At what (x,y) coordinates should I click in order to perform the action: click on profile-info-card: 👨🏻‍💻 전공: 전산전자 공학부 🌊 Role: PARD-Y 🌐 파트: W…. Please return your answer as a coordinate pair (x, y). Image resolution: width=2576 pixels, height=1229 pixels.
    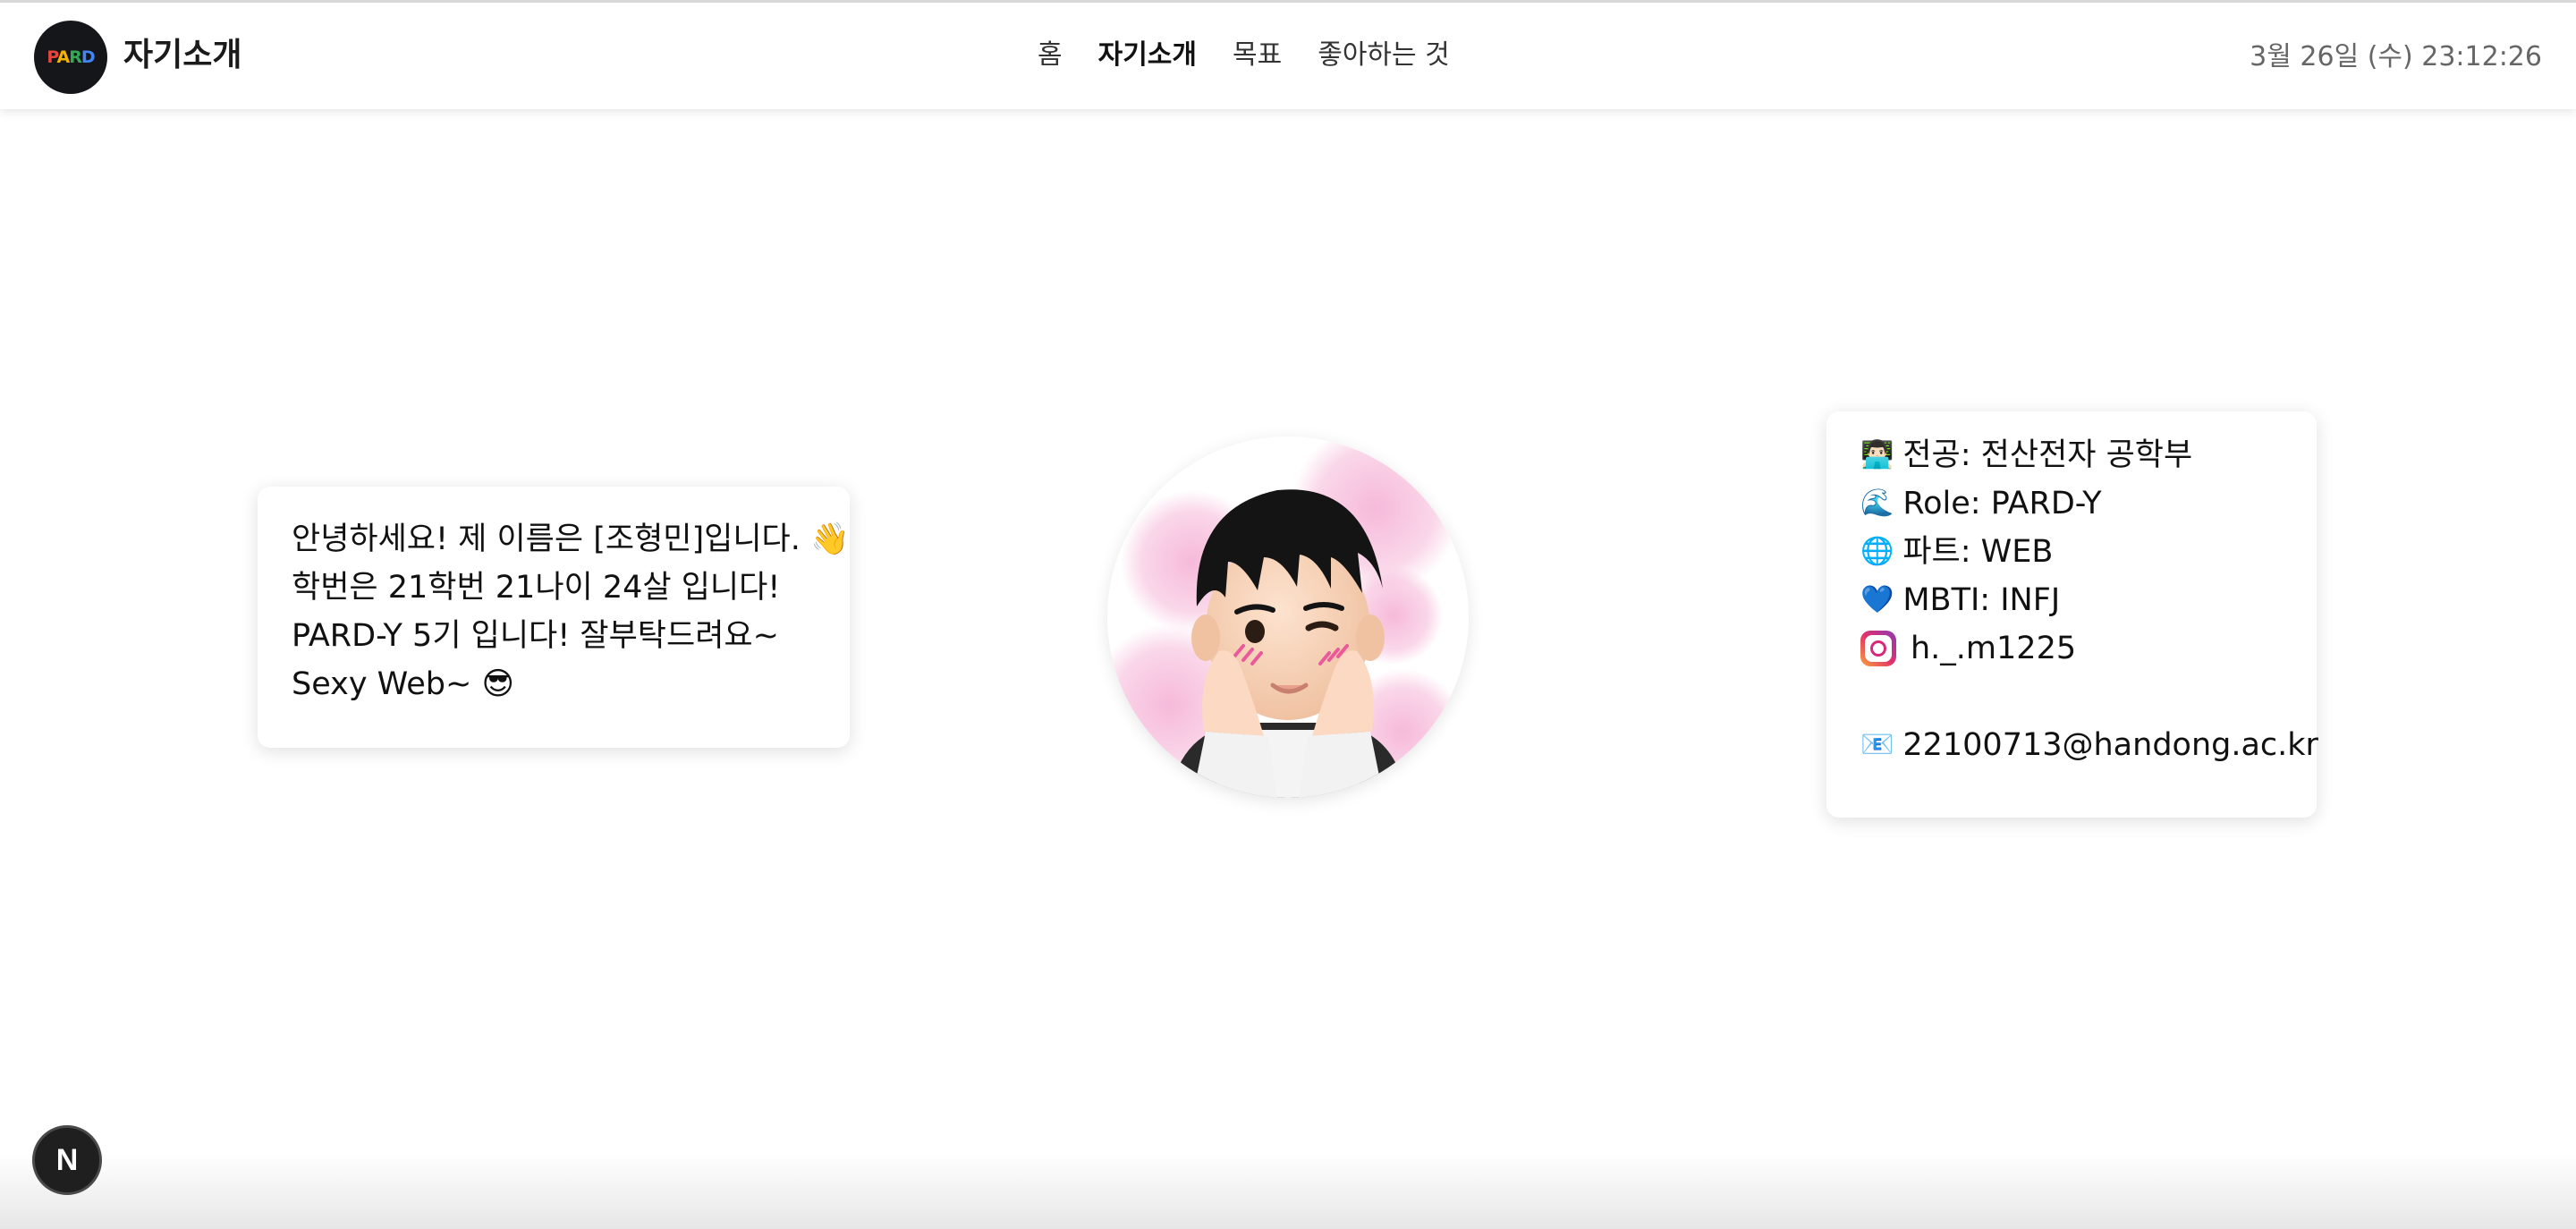
    Looking at the image, I should click on (2072, 614).